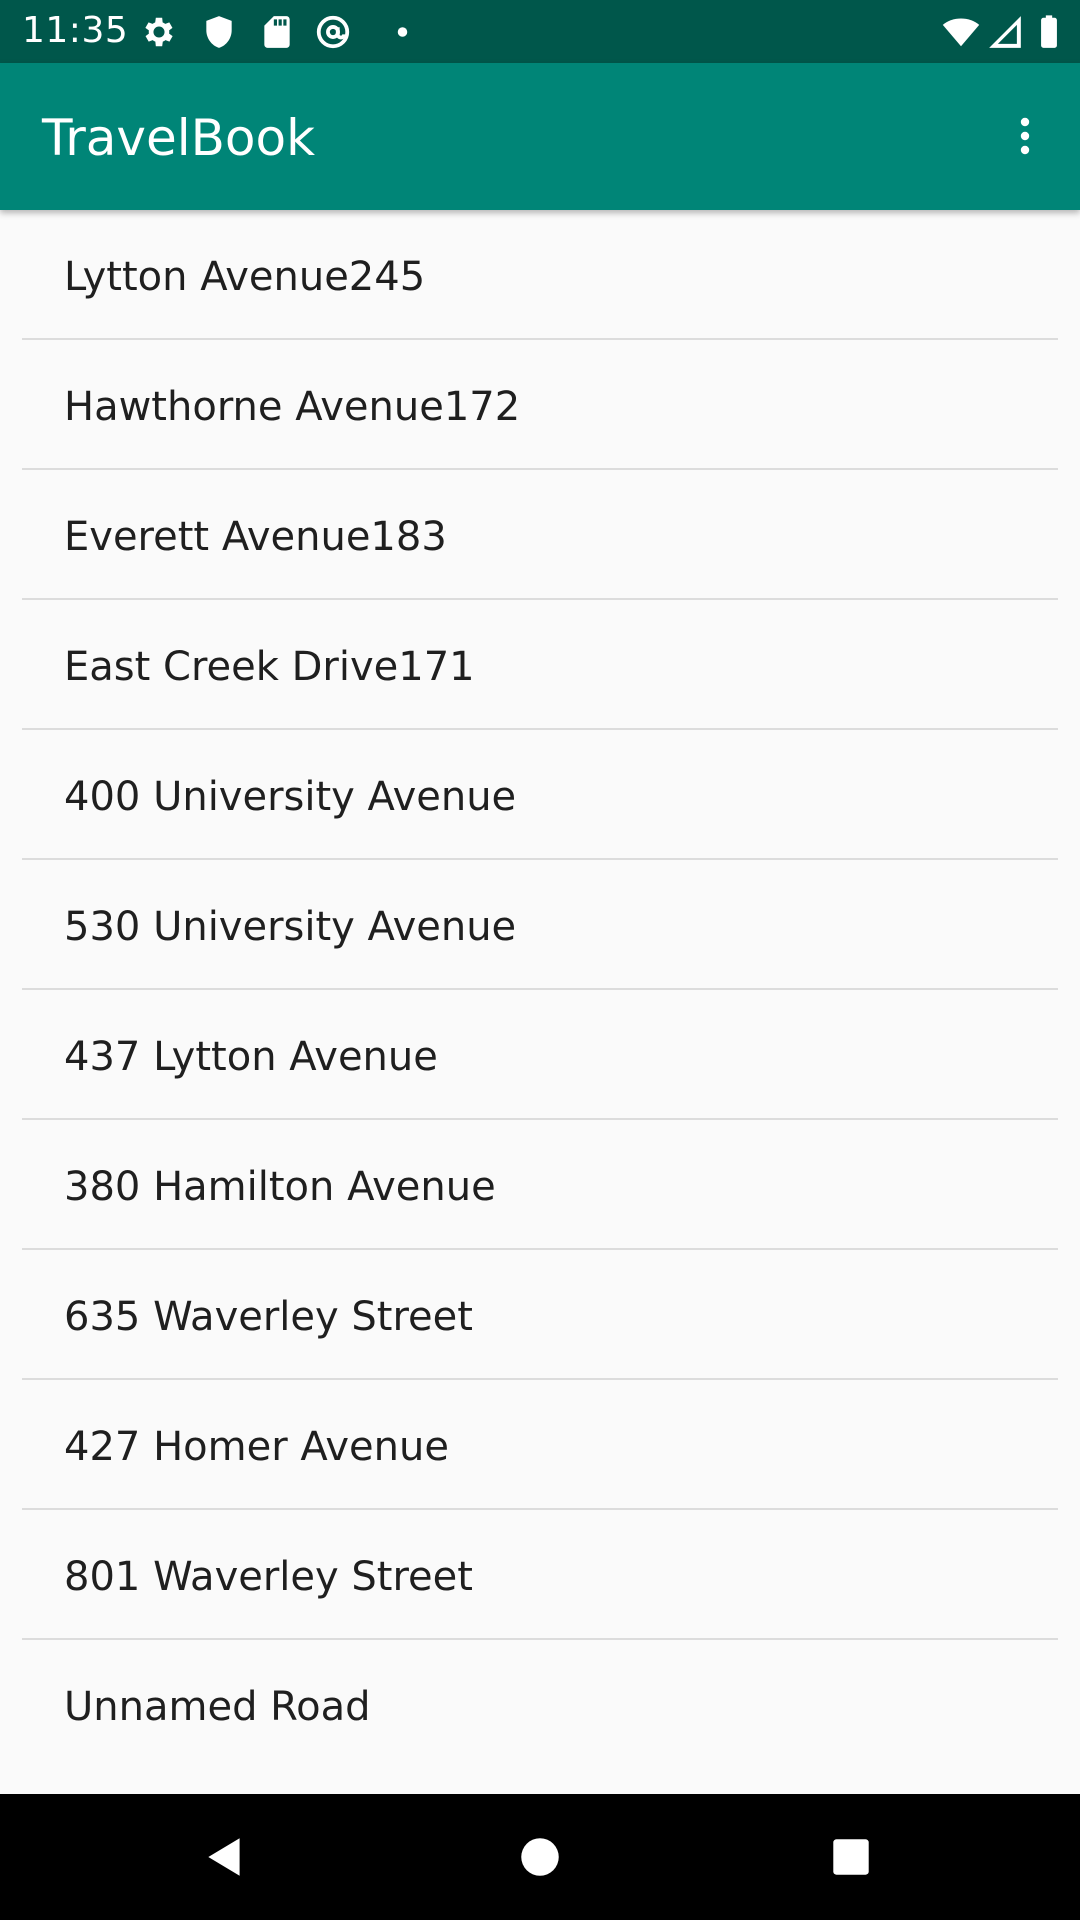 This screenshot has width=1080, height=1920. I want to click on navigation-bar, so click(540, 1857).